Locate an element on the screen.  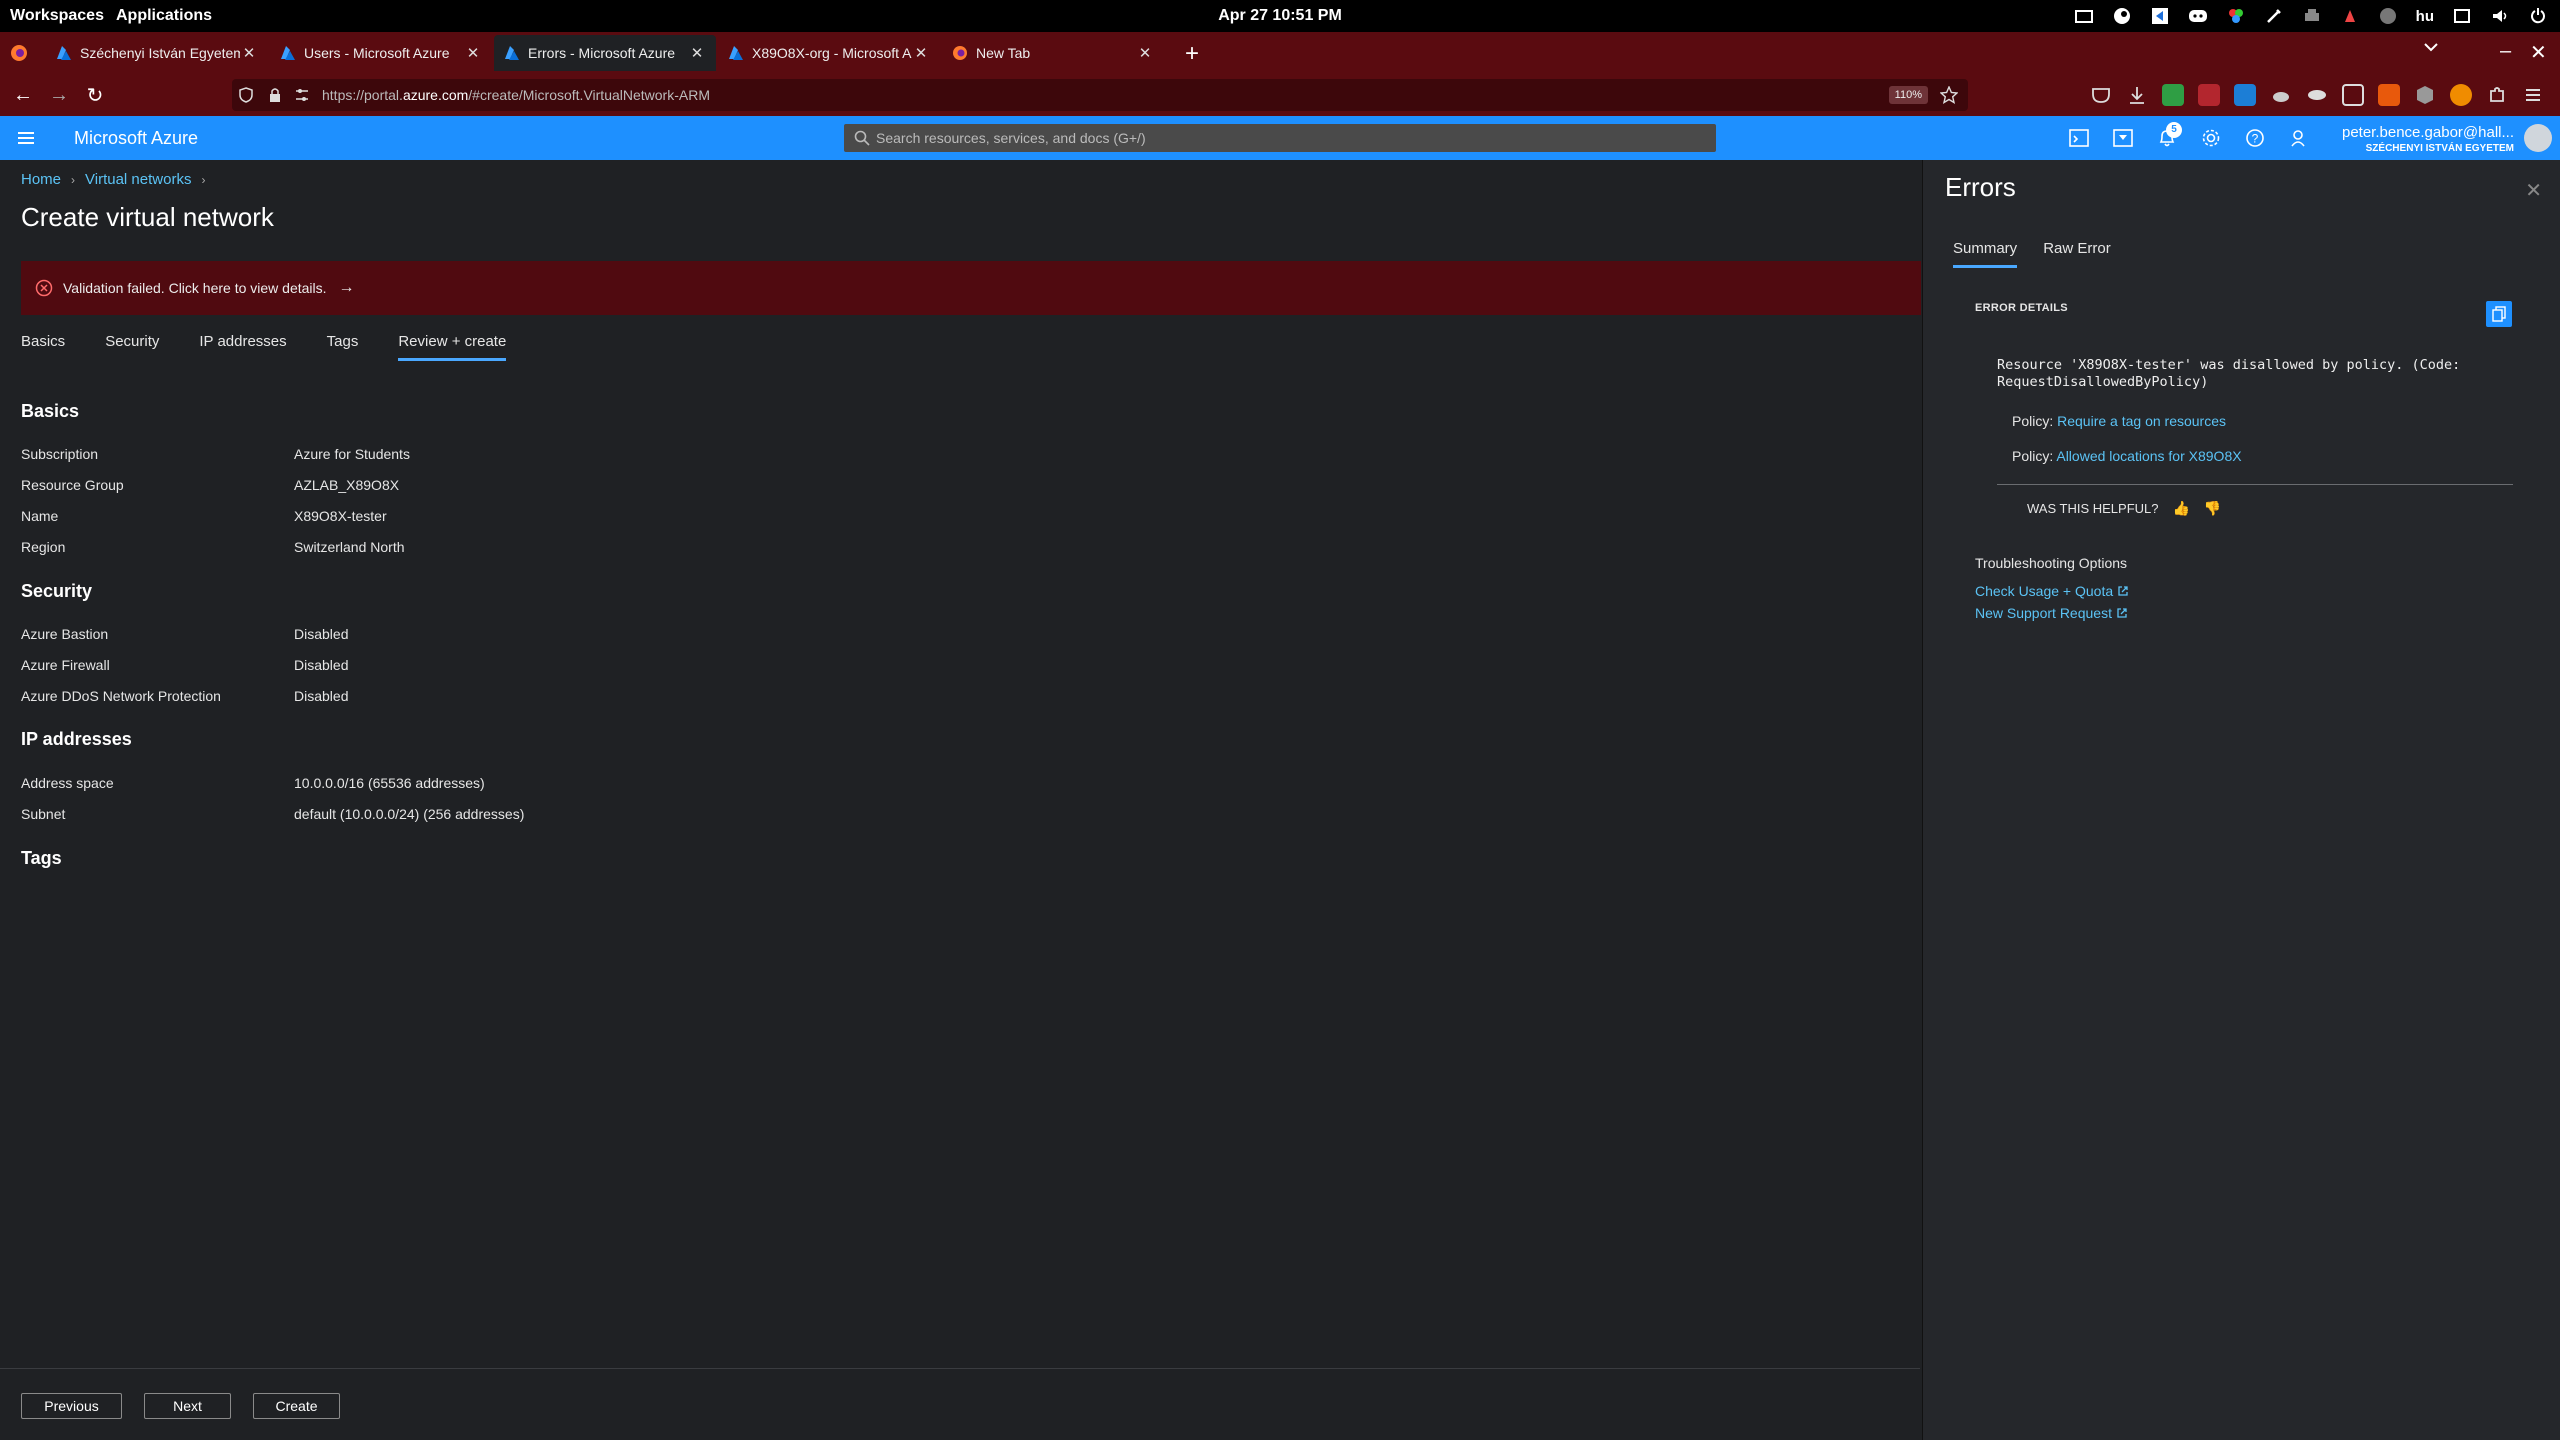
avatar is located at coordinates (2538, 138).